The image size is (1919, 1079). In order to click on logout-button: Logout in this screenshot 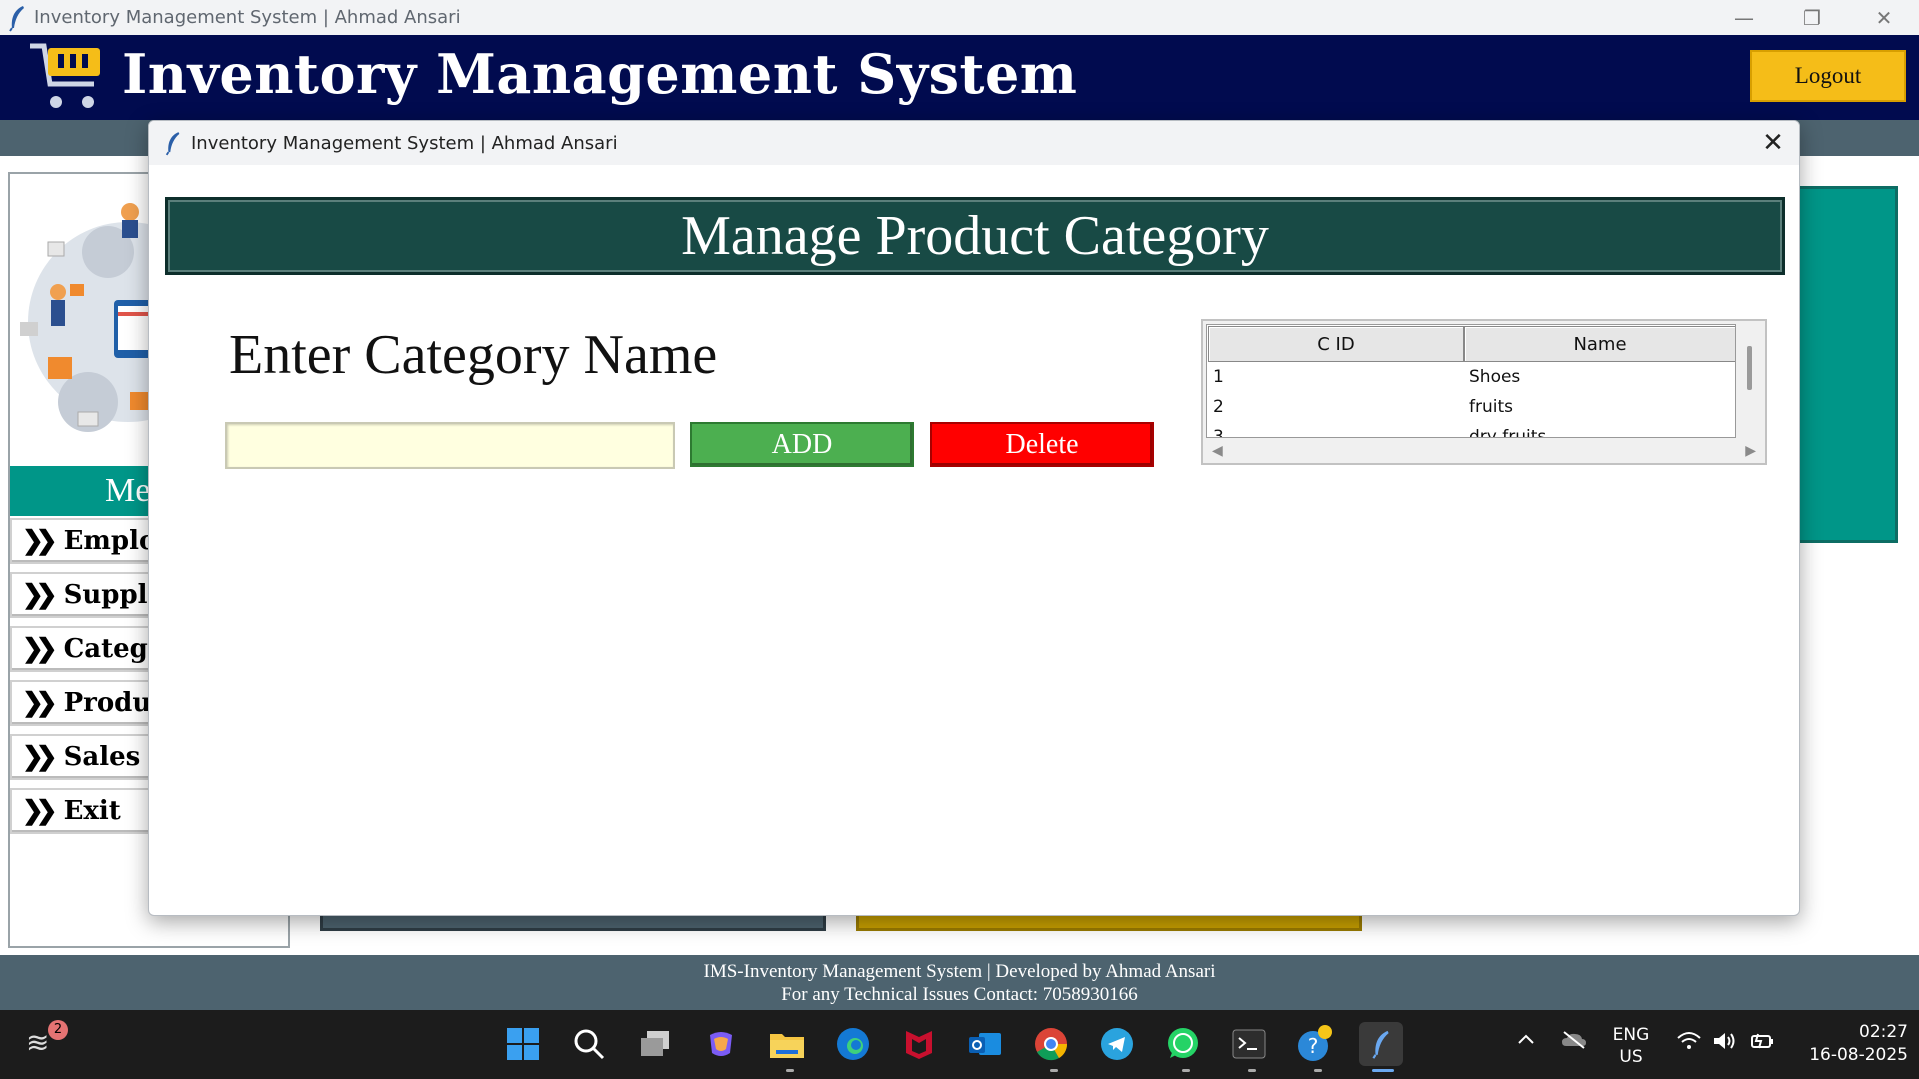, I will do `click(1828, 76)`.